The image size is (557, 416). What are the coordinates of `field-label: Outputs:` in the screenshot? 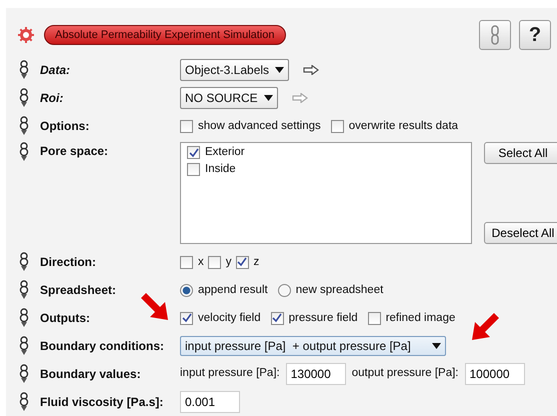 It's located at (65, 318).